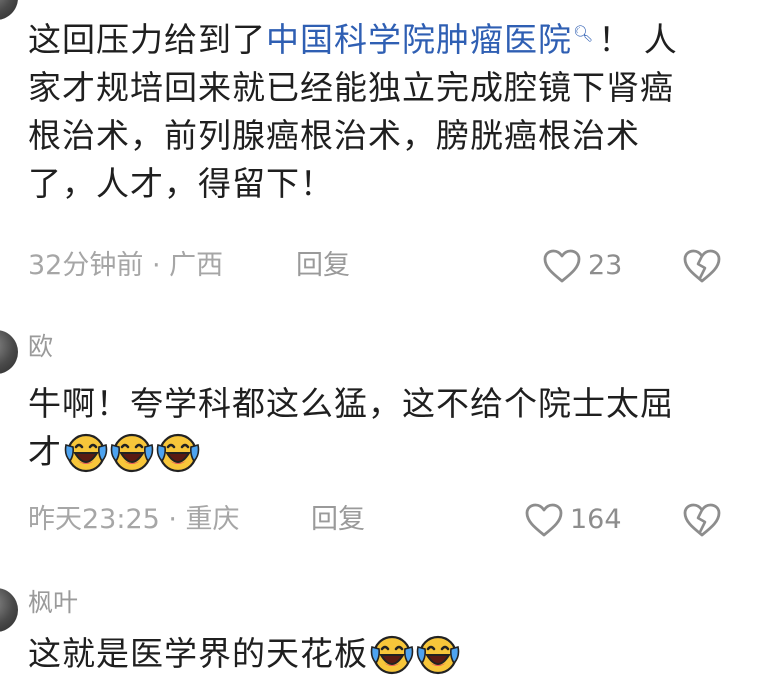 The height and width of the screenshot is (680, 777). What do you see at coordinates (351, 403) in the screenshot?
I see `comment-line: 牛啊！夸学科都这么猛，这不给个院士太屈` at bounding box center [351, 403].